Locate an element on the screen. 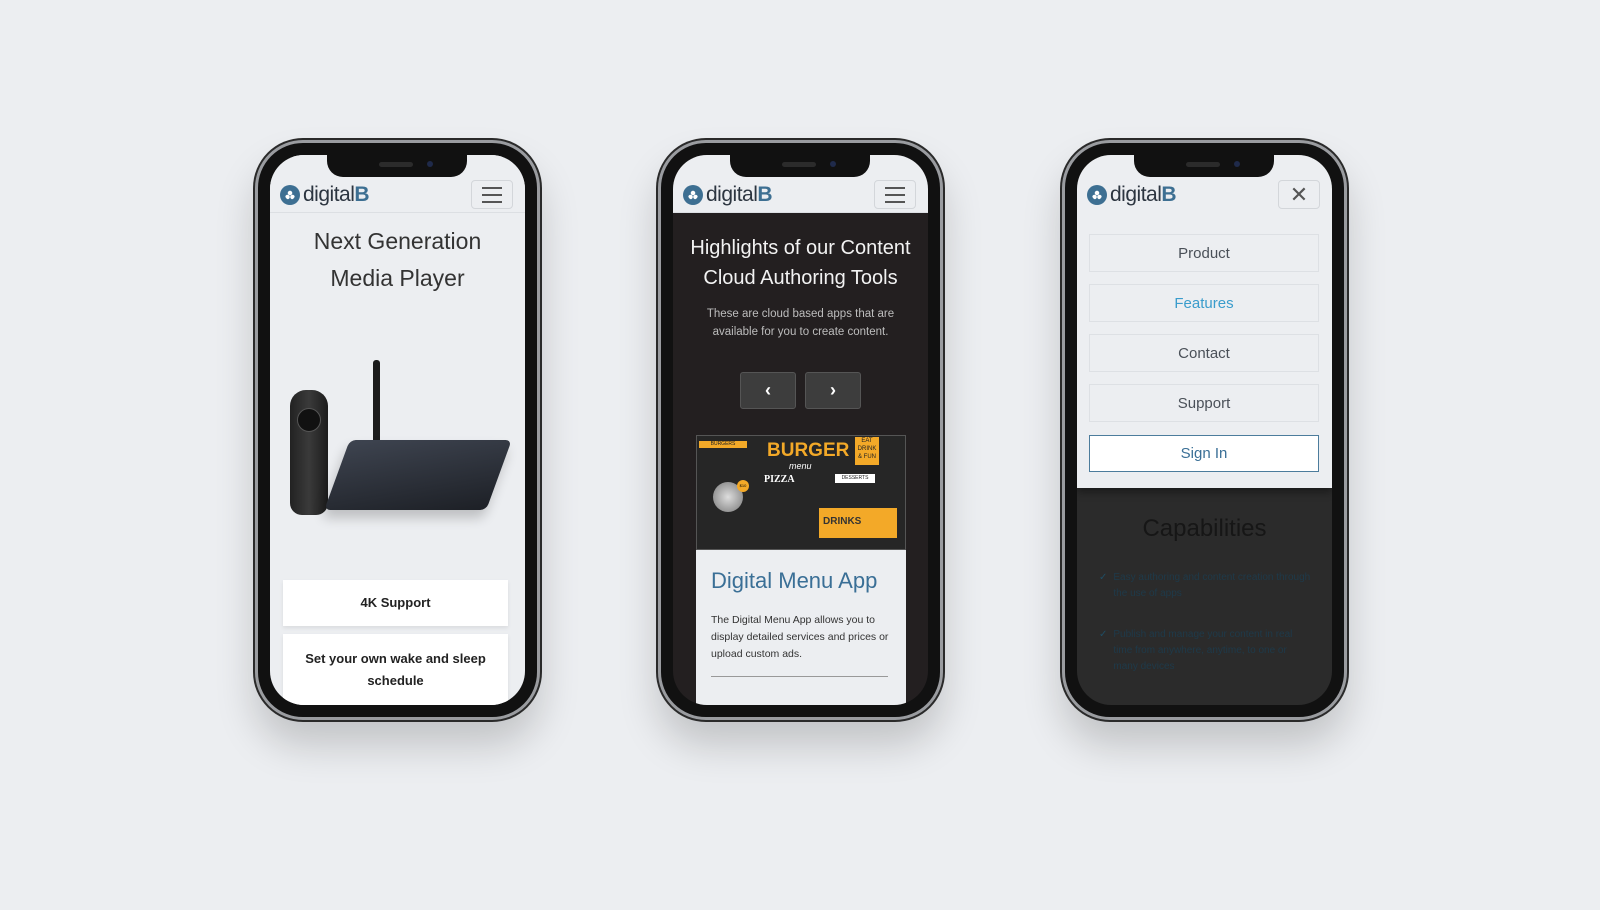 The width and height of the screenshot is (1600, 910). nav-item-product: Product is located at coordinates (1204, 253).